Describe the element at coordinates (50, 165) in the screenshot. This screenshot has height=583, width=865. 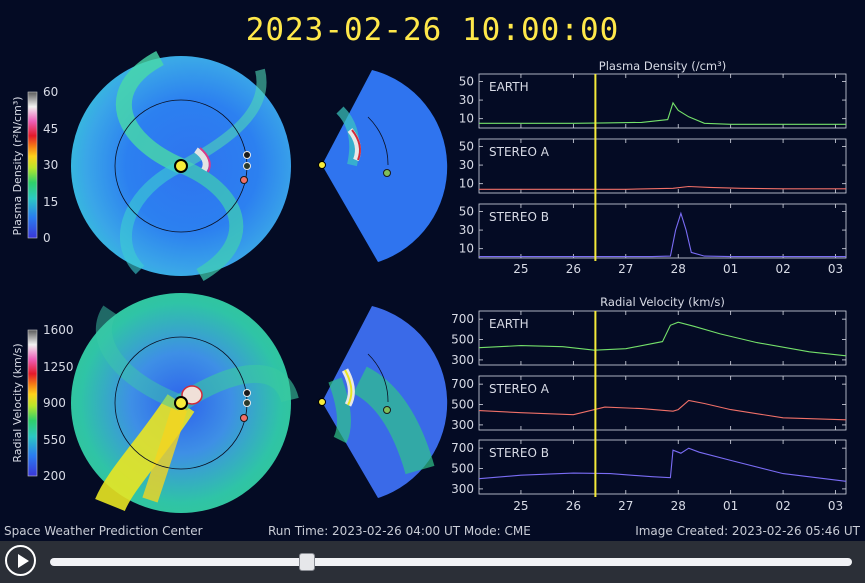
I see `colorbar-density-tick: 30` at that location.